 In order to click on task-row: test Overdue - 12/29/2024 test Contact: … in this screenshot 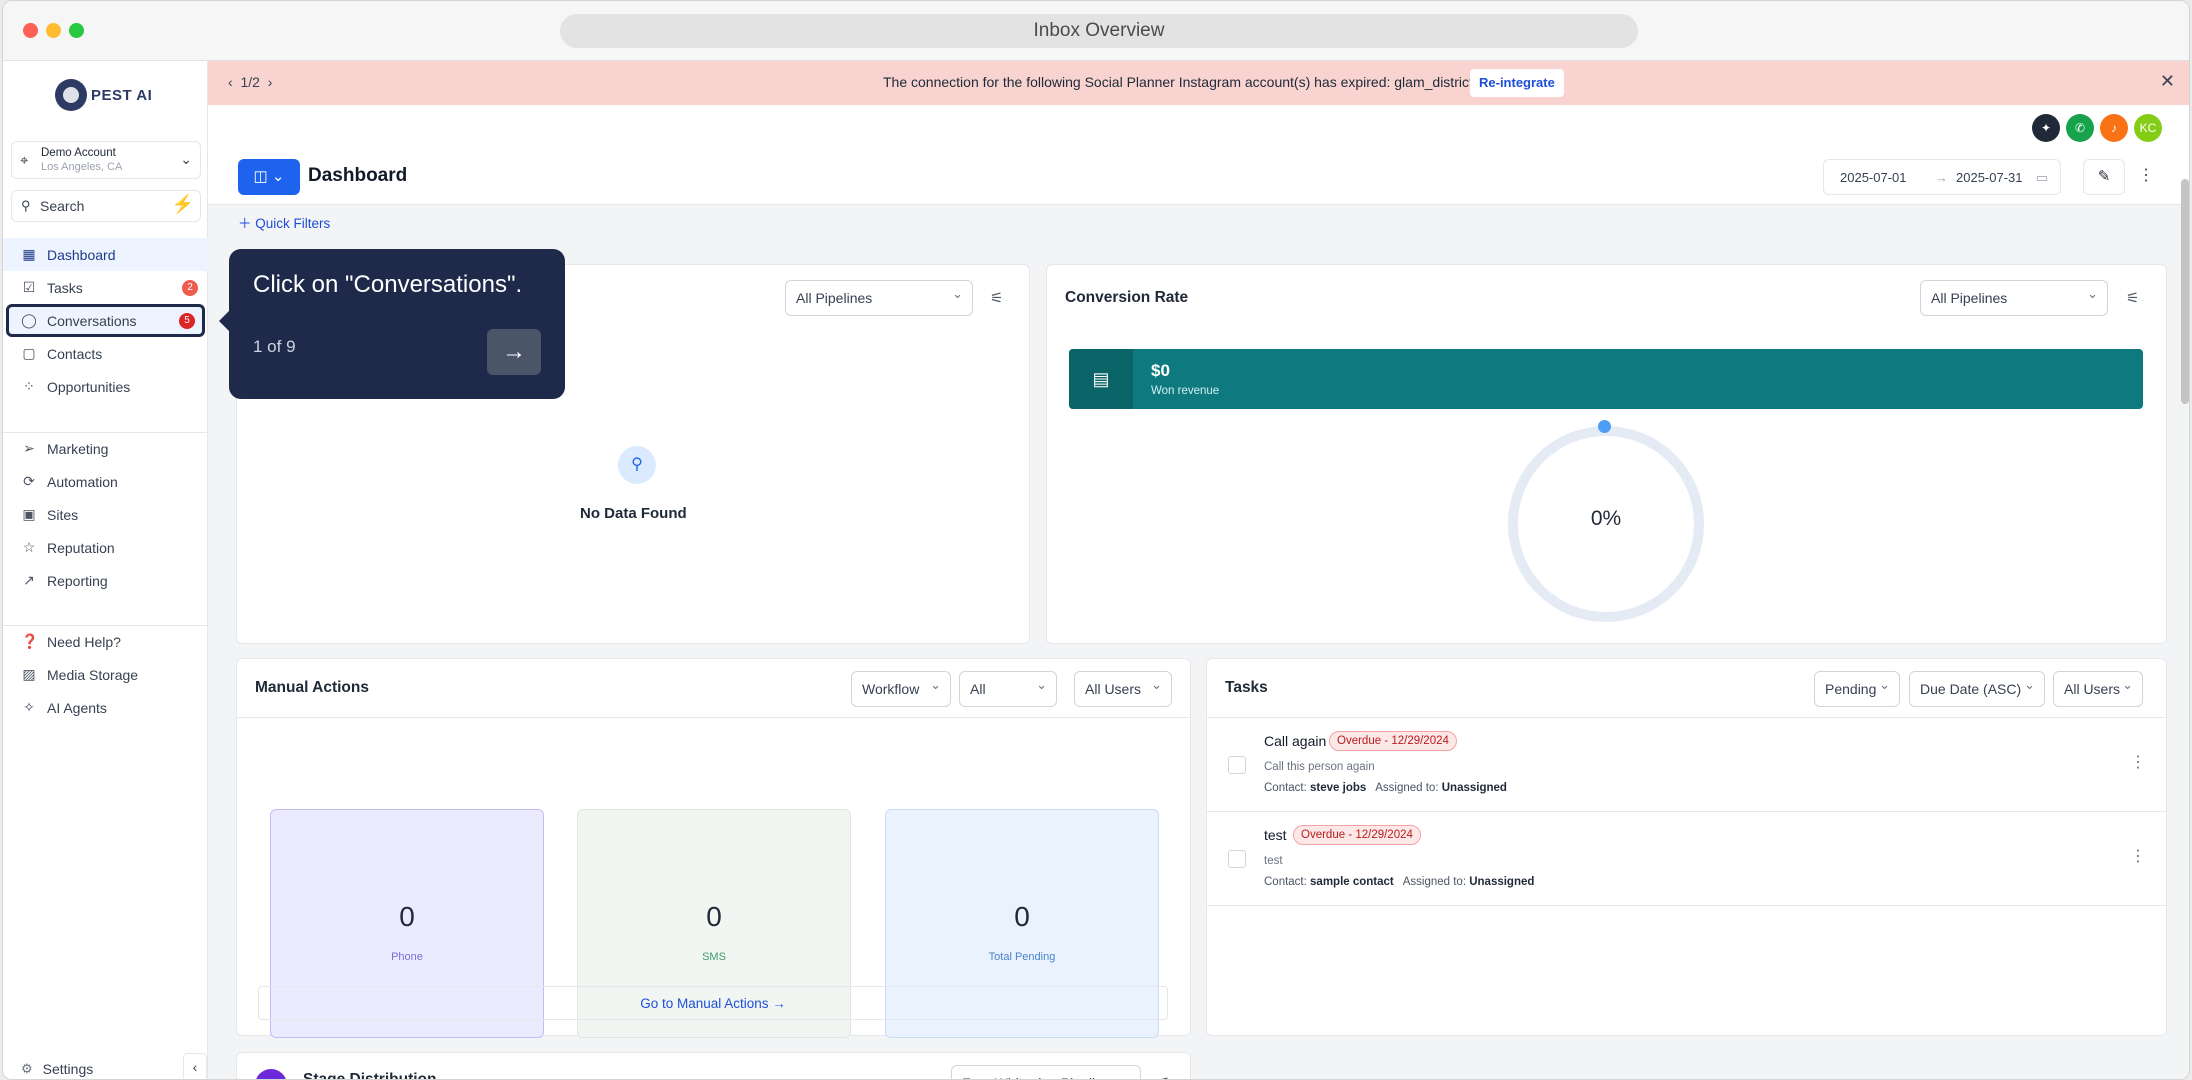, I will do `click(1686, 859)`.